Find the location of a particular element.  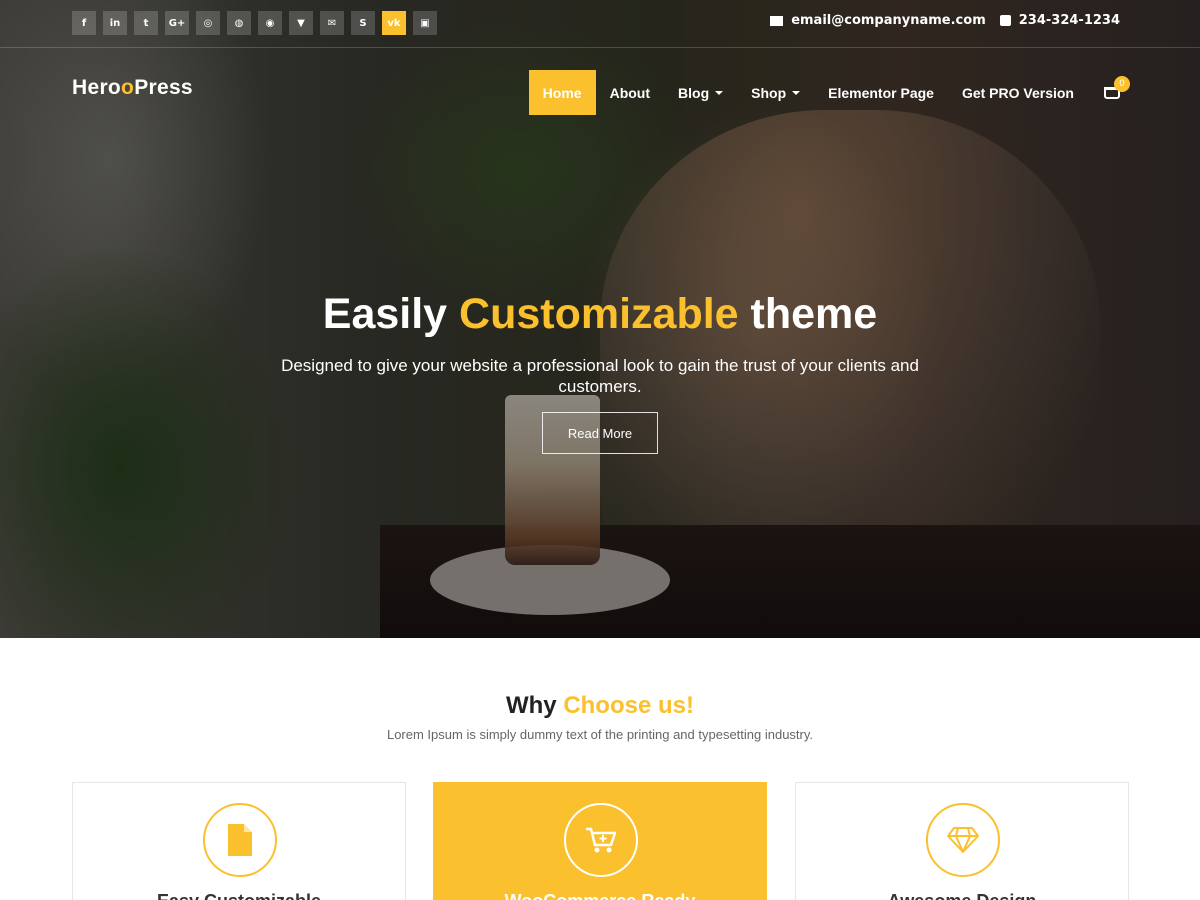

envelope-icon is located at coordinates (777, 20).